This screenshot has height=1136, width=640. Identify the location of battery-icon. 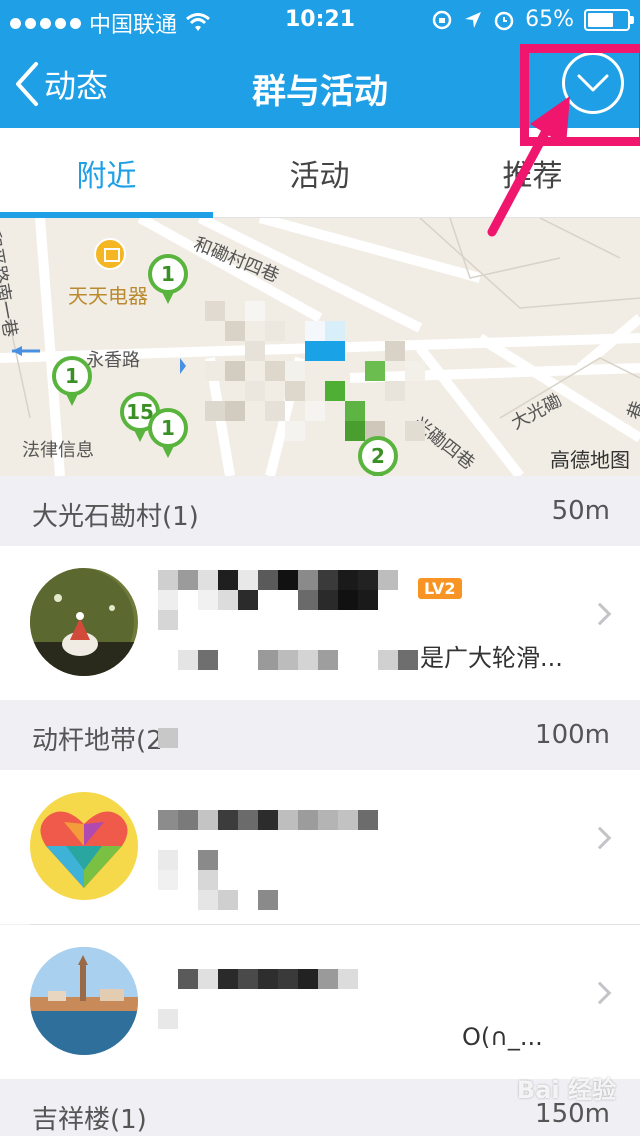
(609, 19).